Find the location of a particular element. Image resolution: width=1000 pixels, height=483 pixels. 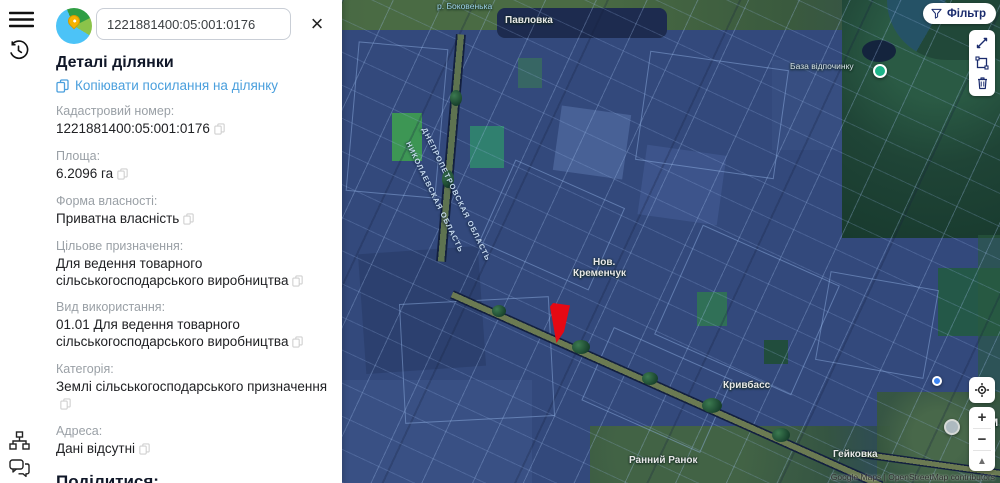

map-label-settlement: Павловка is located at coordinates (529, 20).